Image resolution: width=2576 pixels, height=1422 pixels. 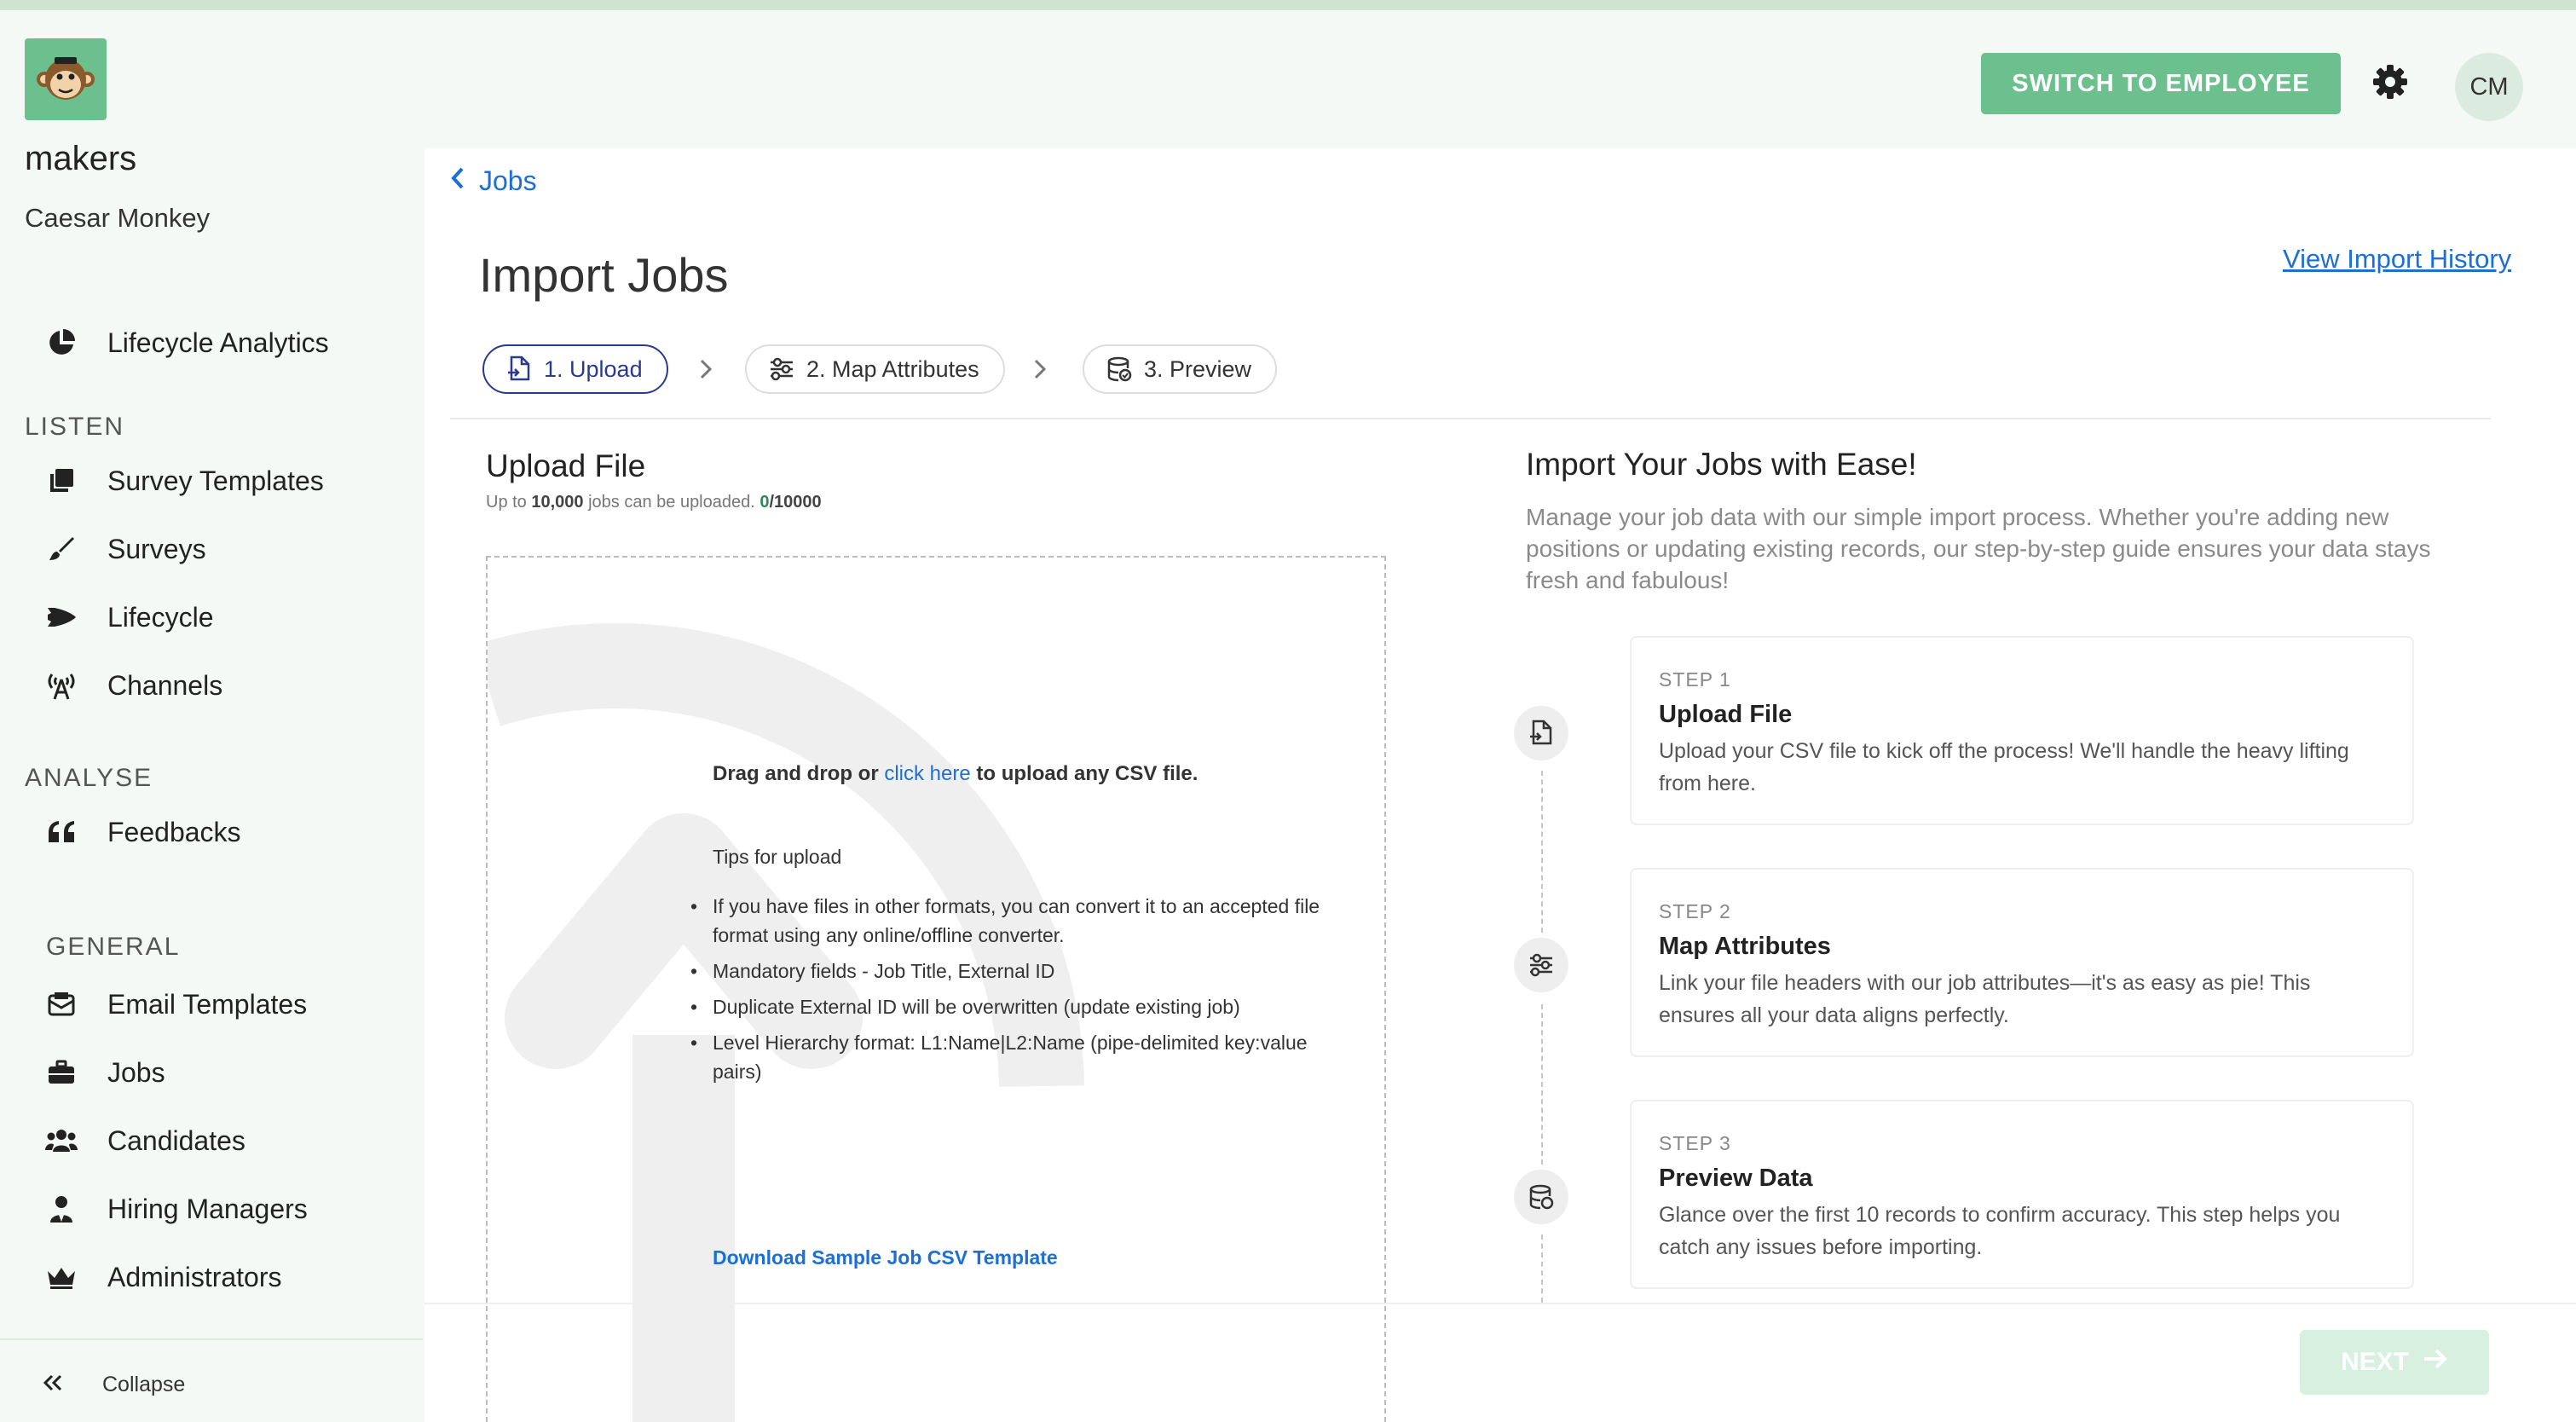 I want to click on step-title: Preview Data, so click(x=1736, y=1179).